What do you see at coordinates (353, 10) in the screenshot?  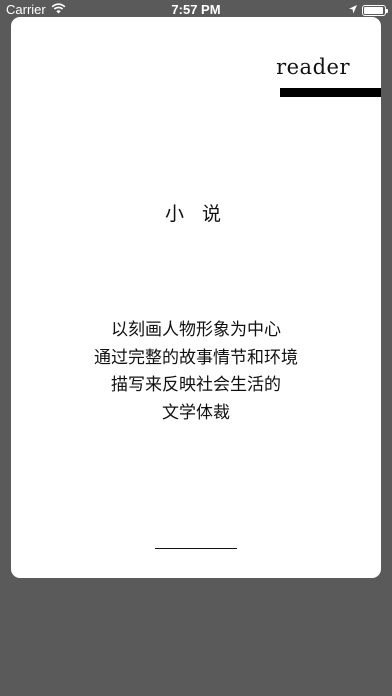 I see `location-arrow-icon` at bounding box center [353, 10].